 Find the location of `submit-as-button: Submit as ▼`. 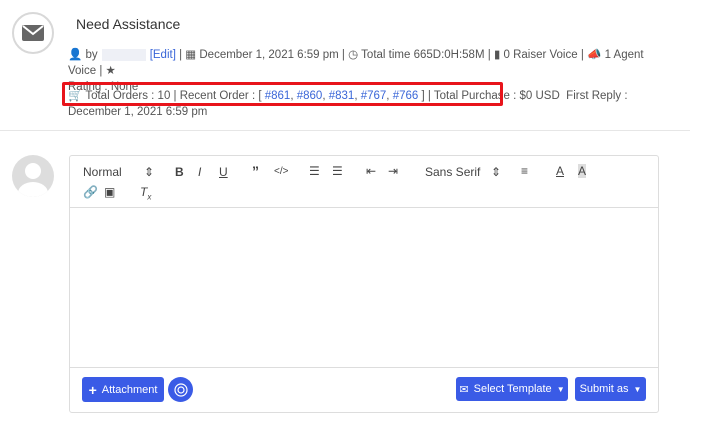

submit-as-button: Submit as ▼ is located at coordinates (610, 389).